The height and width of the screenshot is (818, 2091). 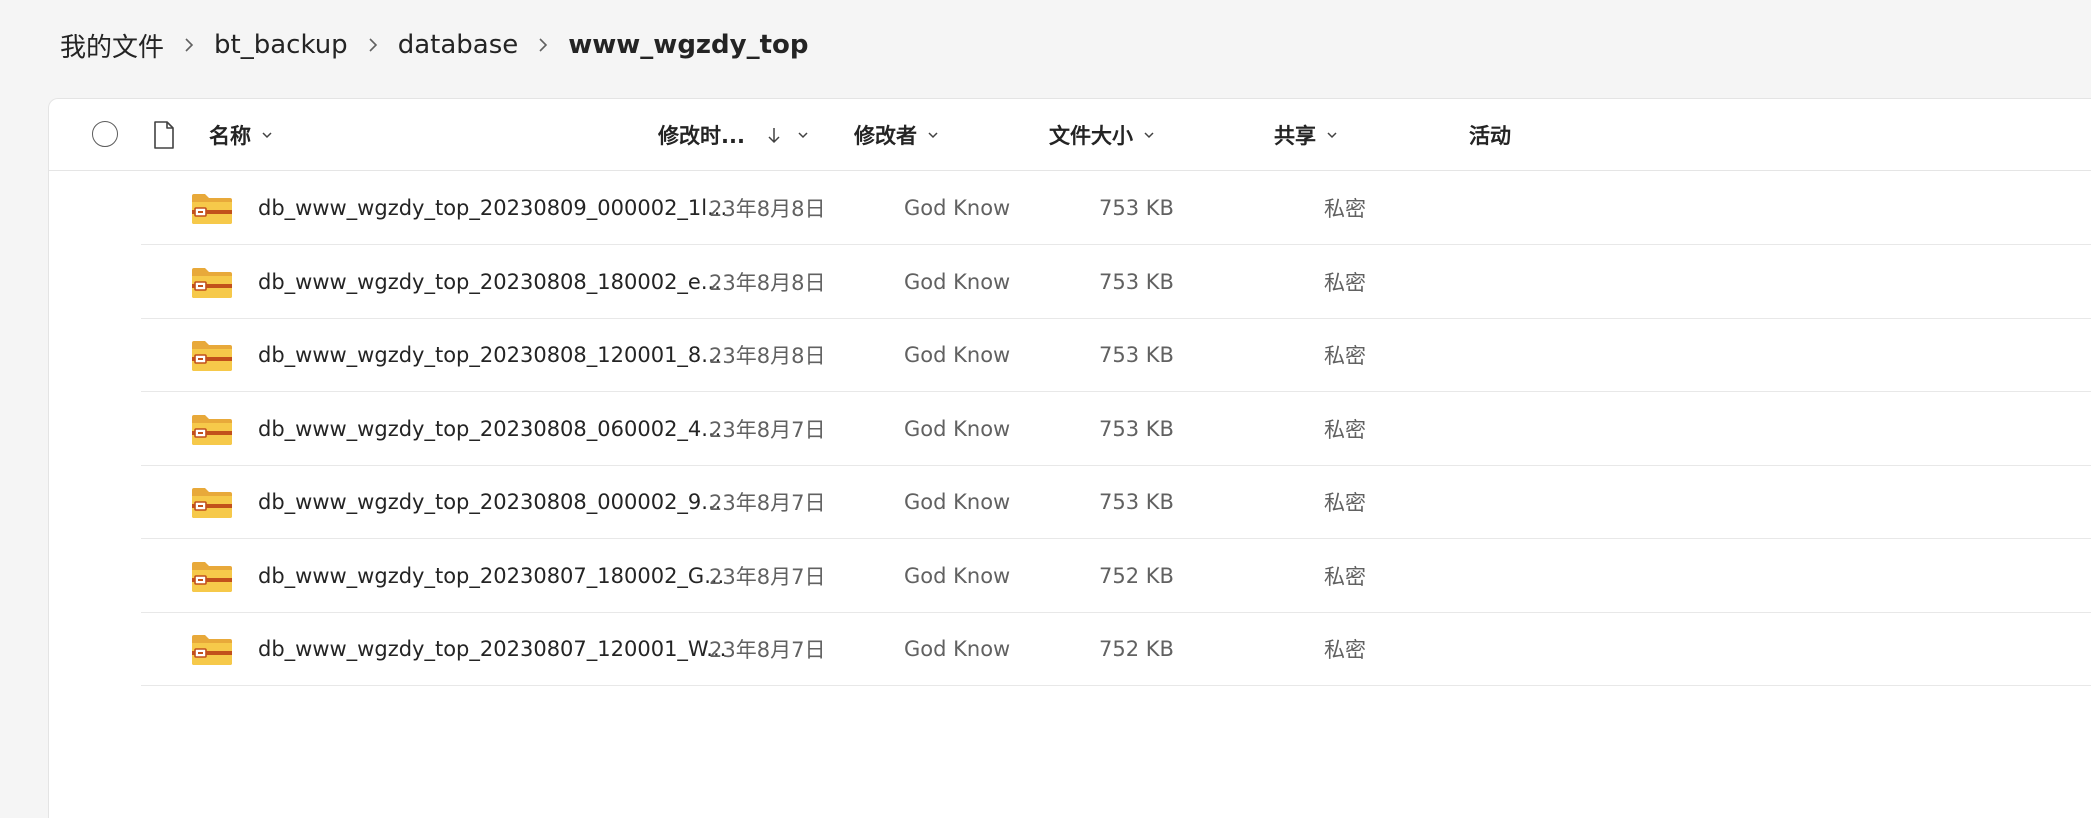 What do you see at coordinates (1091, 136) in the screenshot?
I see `column-header-file-size-label: 文件大小` at bounding box center [1091, 136].